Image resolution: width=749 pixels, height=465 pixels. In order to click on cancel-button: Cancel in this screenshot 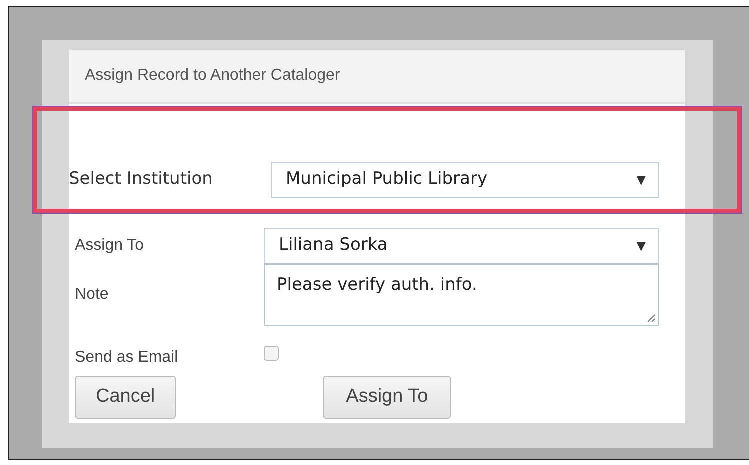, I will do `click(125, 397)`.